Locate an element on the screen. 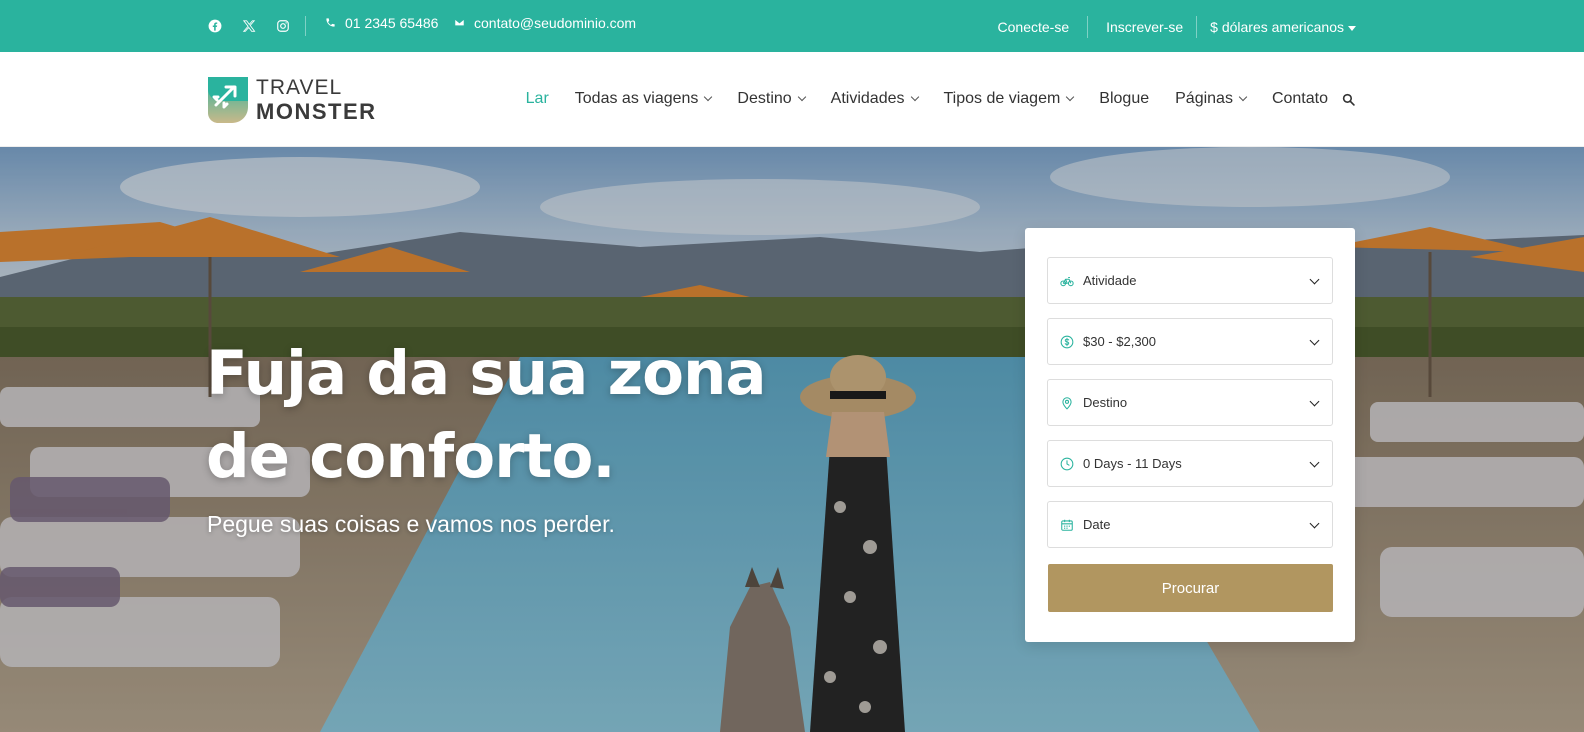 The image size is (1584, 732). destination-select: Destino is located at coordinates (1190, 402).